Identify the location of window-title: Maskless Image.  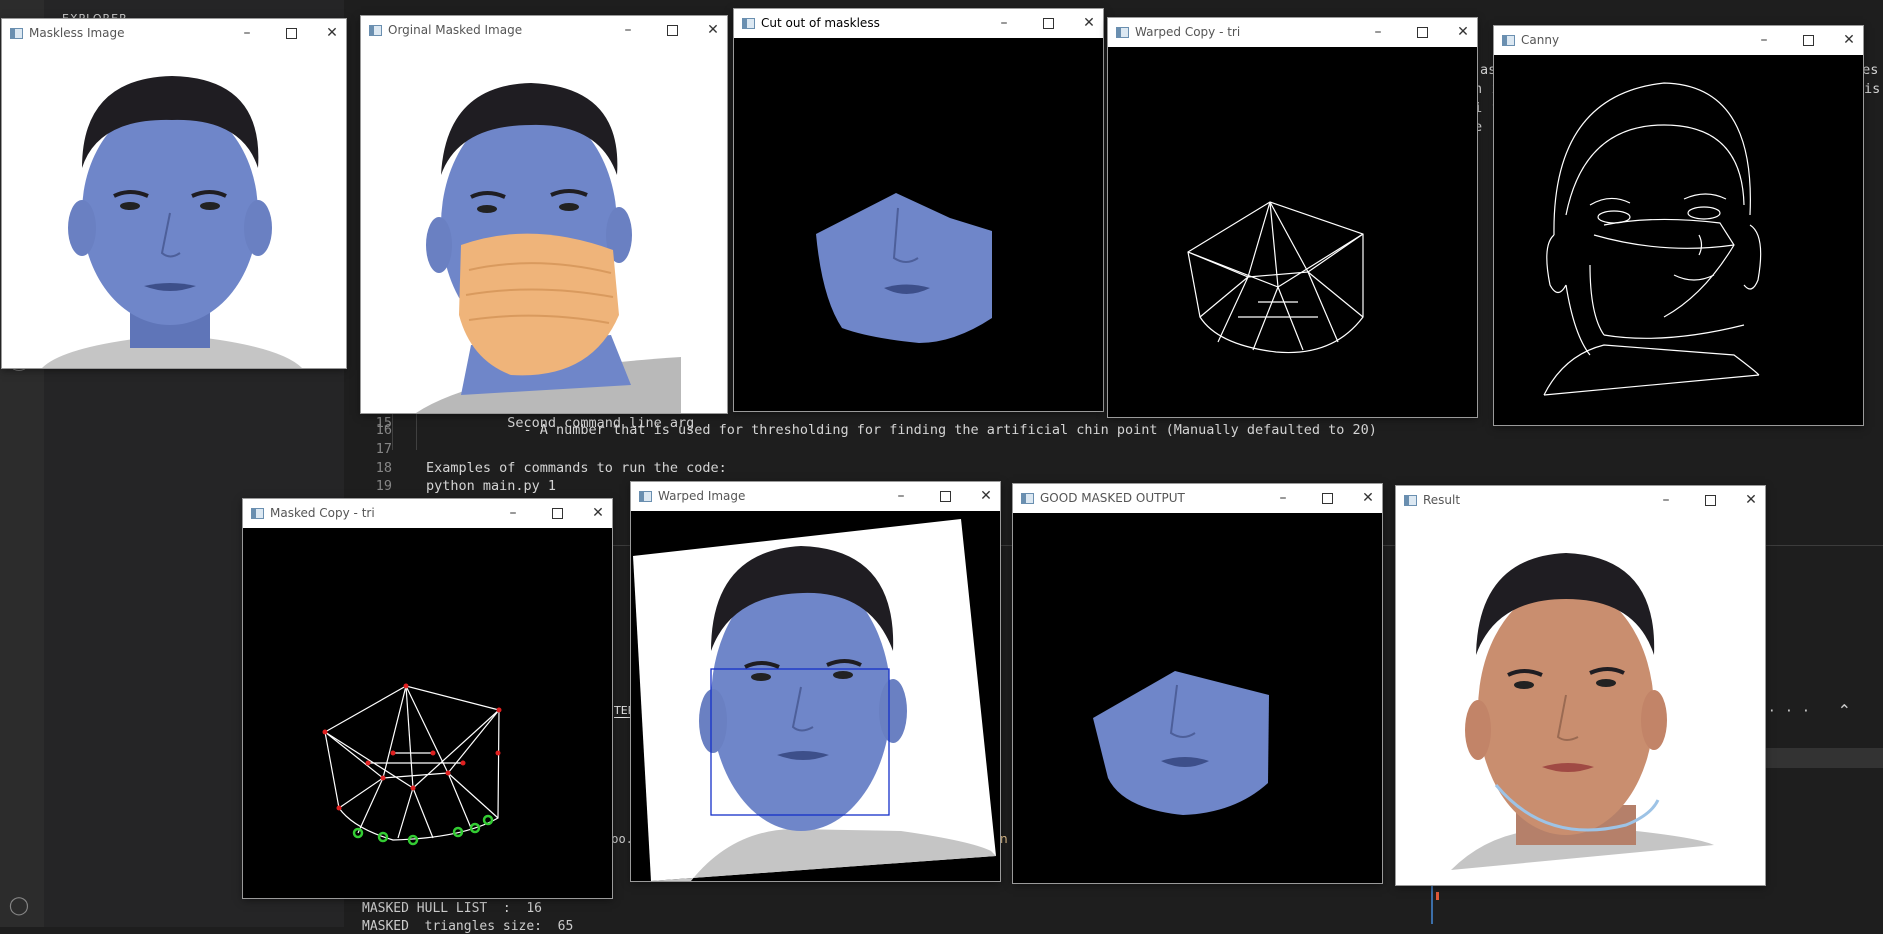
(77, 33).